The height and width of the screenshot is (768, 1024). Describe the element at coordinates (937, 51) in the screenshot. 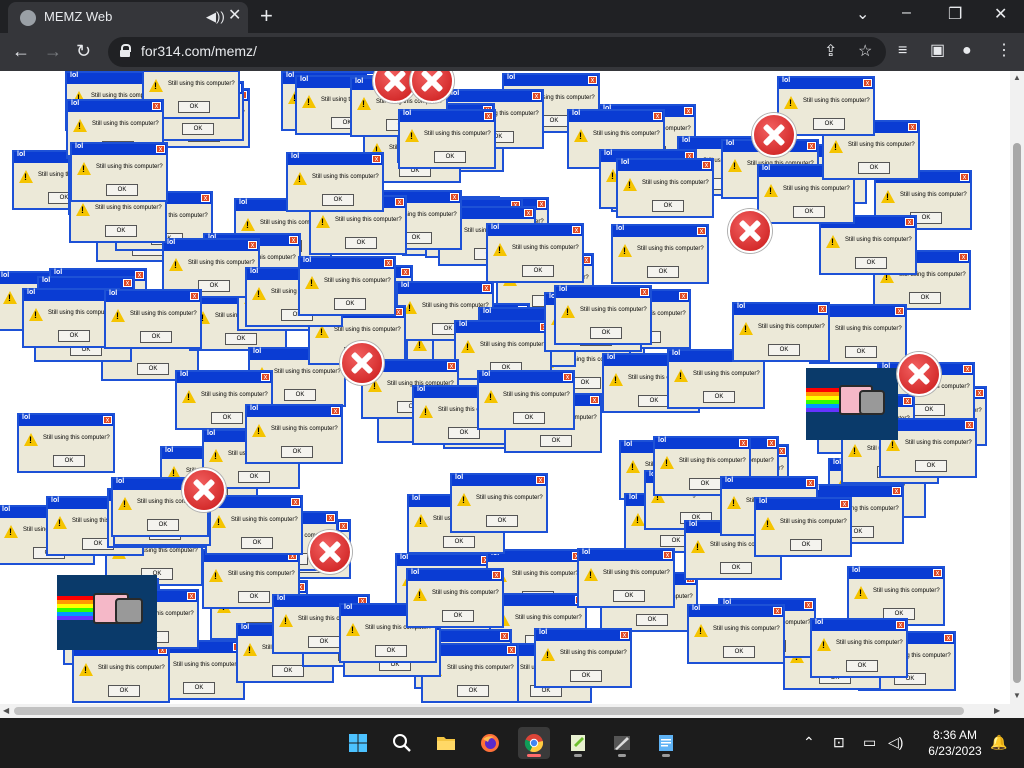

I see `side-panel-icon: ▣` at that location.